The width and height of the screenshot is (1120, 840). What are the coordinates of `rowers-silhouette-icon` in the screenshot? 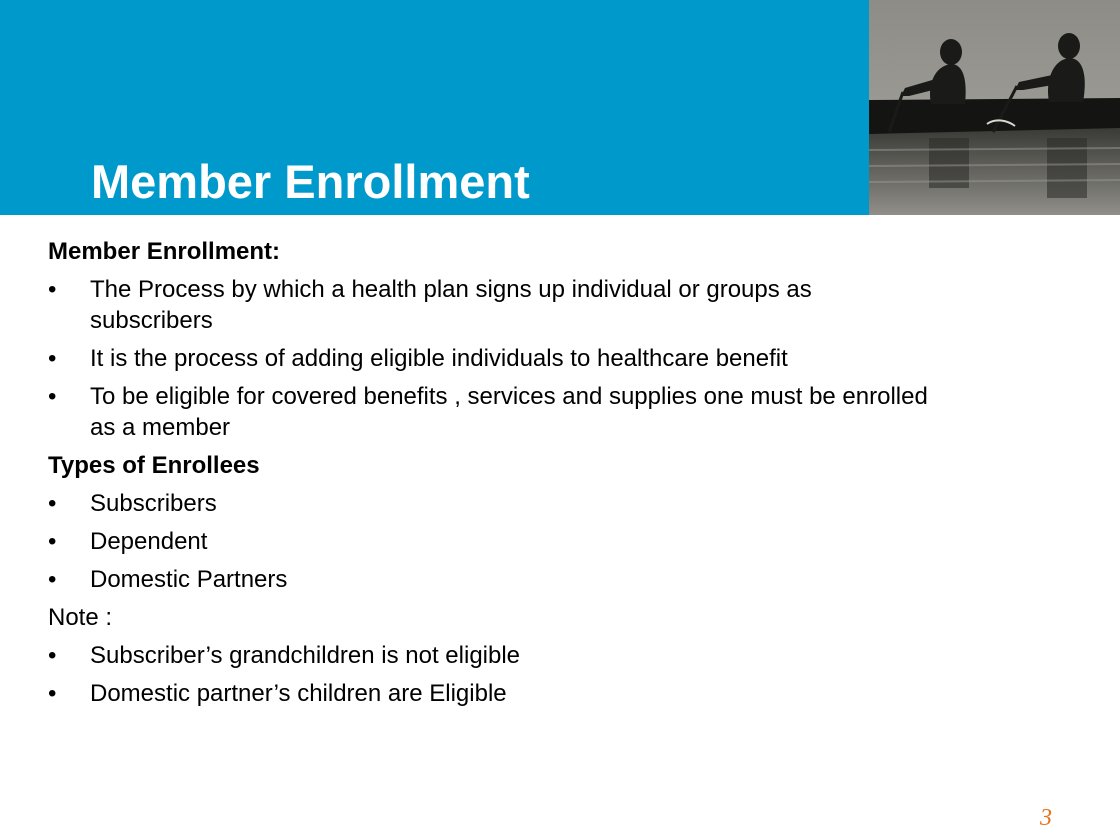 It's located at (994, 107).